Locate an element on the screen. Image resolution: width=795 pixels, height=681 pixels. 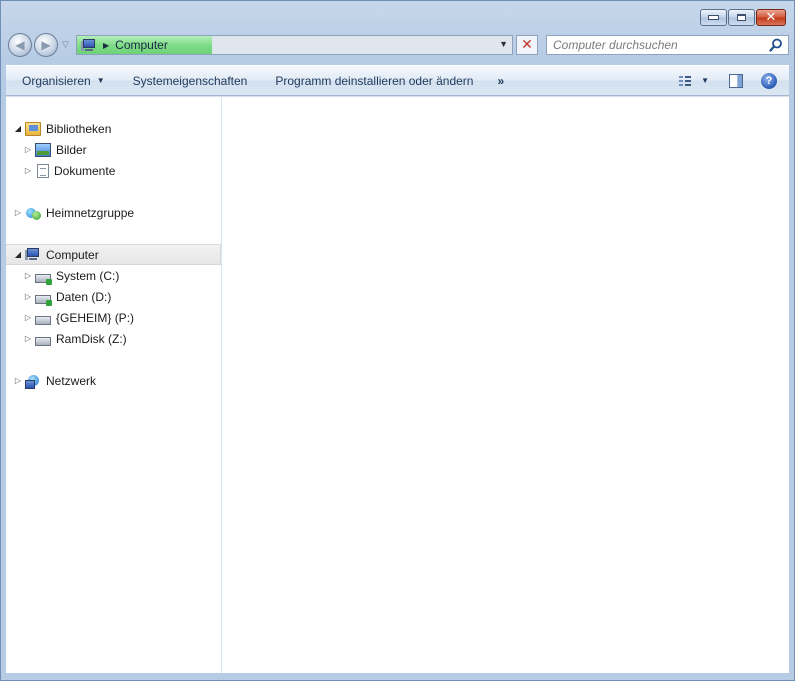
tree-item-label: {GEHEIM} (P:) is located at coordinates (95, 317).